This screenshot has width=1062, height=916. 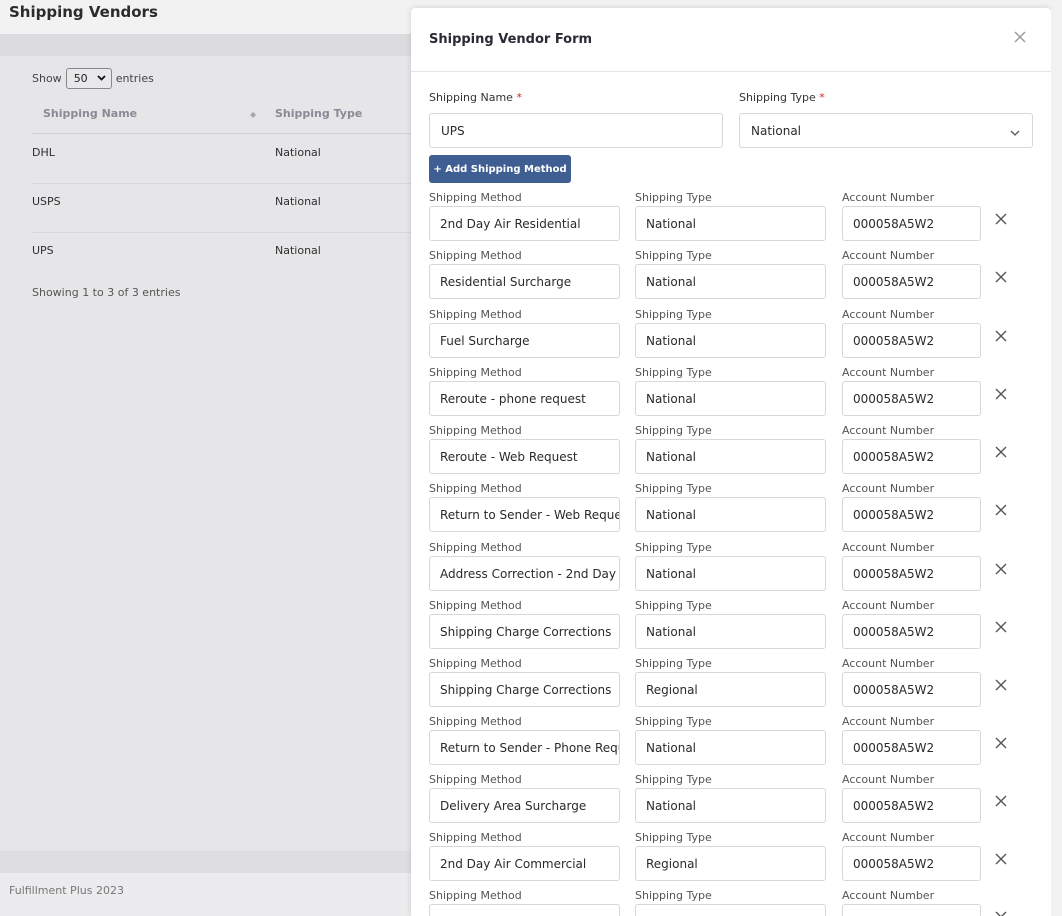 What do you see at coordinates (782, 97) in the screenshot?
I see `shipping-type-label: Shipping Type *` at bounding box center [782, 97].